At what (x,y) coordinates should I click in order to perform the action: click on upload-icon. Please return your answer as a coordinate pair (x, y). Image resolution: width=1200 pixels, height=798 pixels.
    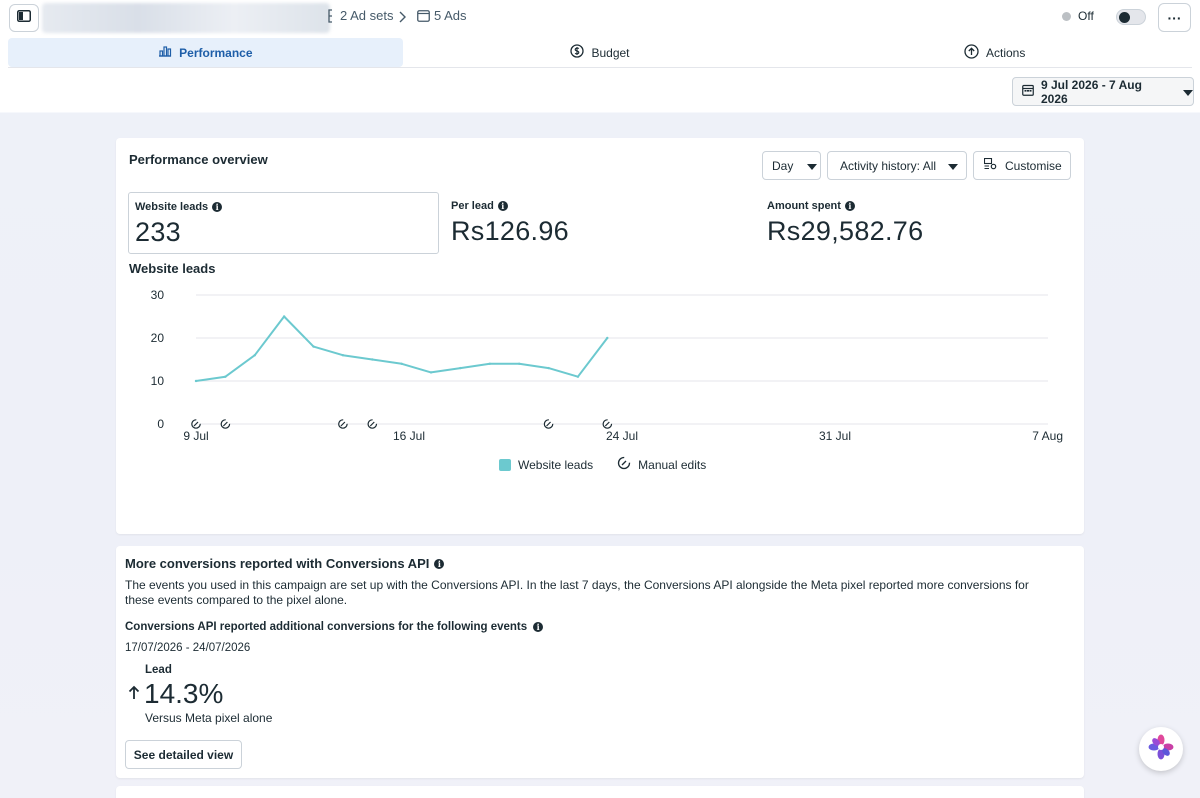
    Looking at the image, I should click on (971, 52).